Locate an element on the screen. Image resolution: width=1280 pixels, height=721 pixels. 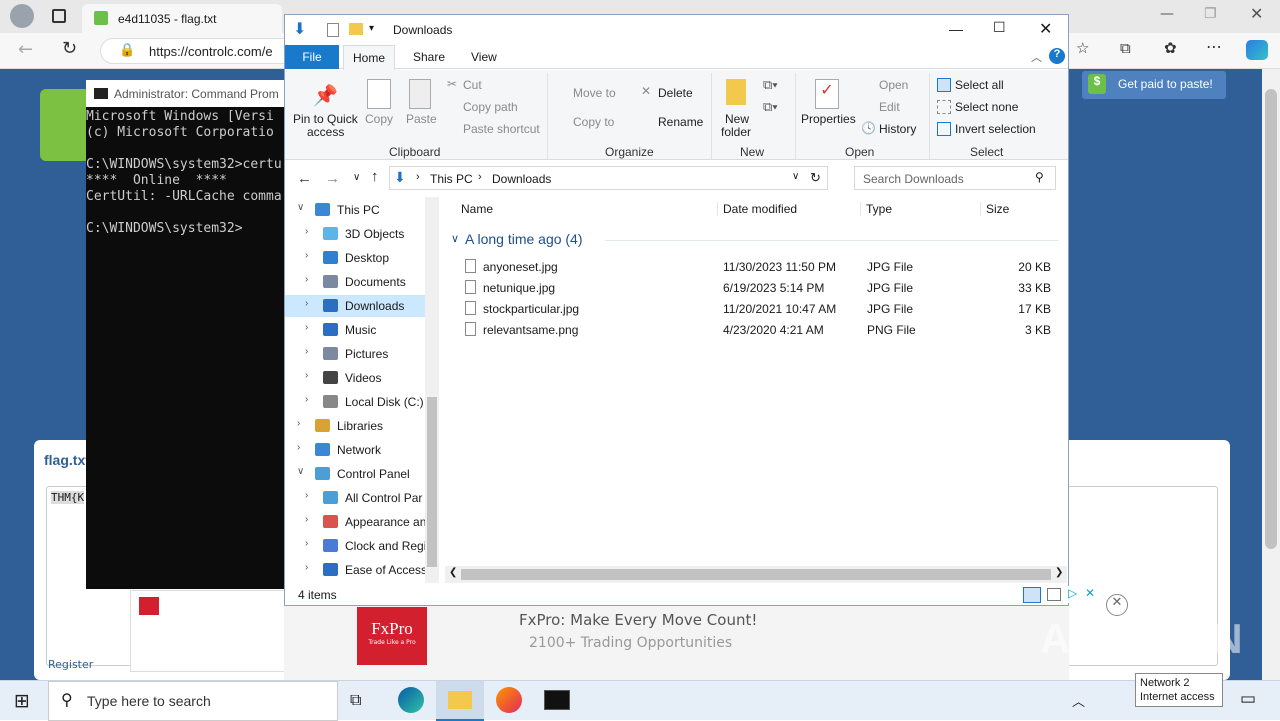
recent-locations-icon: ∨ is located at coordinates (356, 177).